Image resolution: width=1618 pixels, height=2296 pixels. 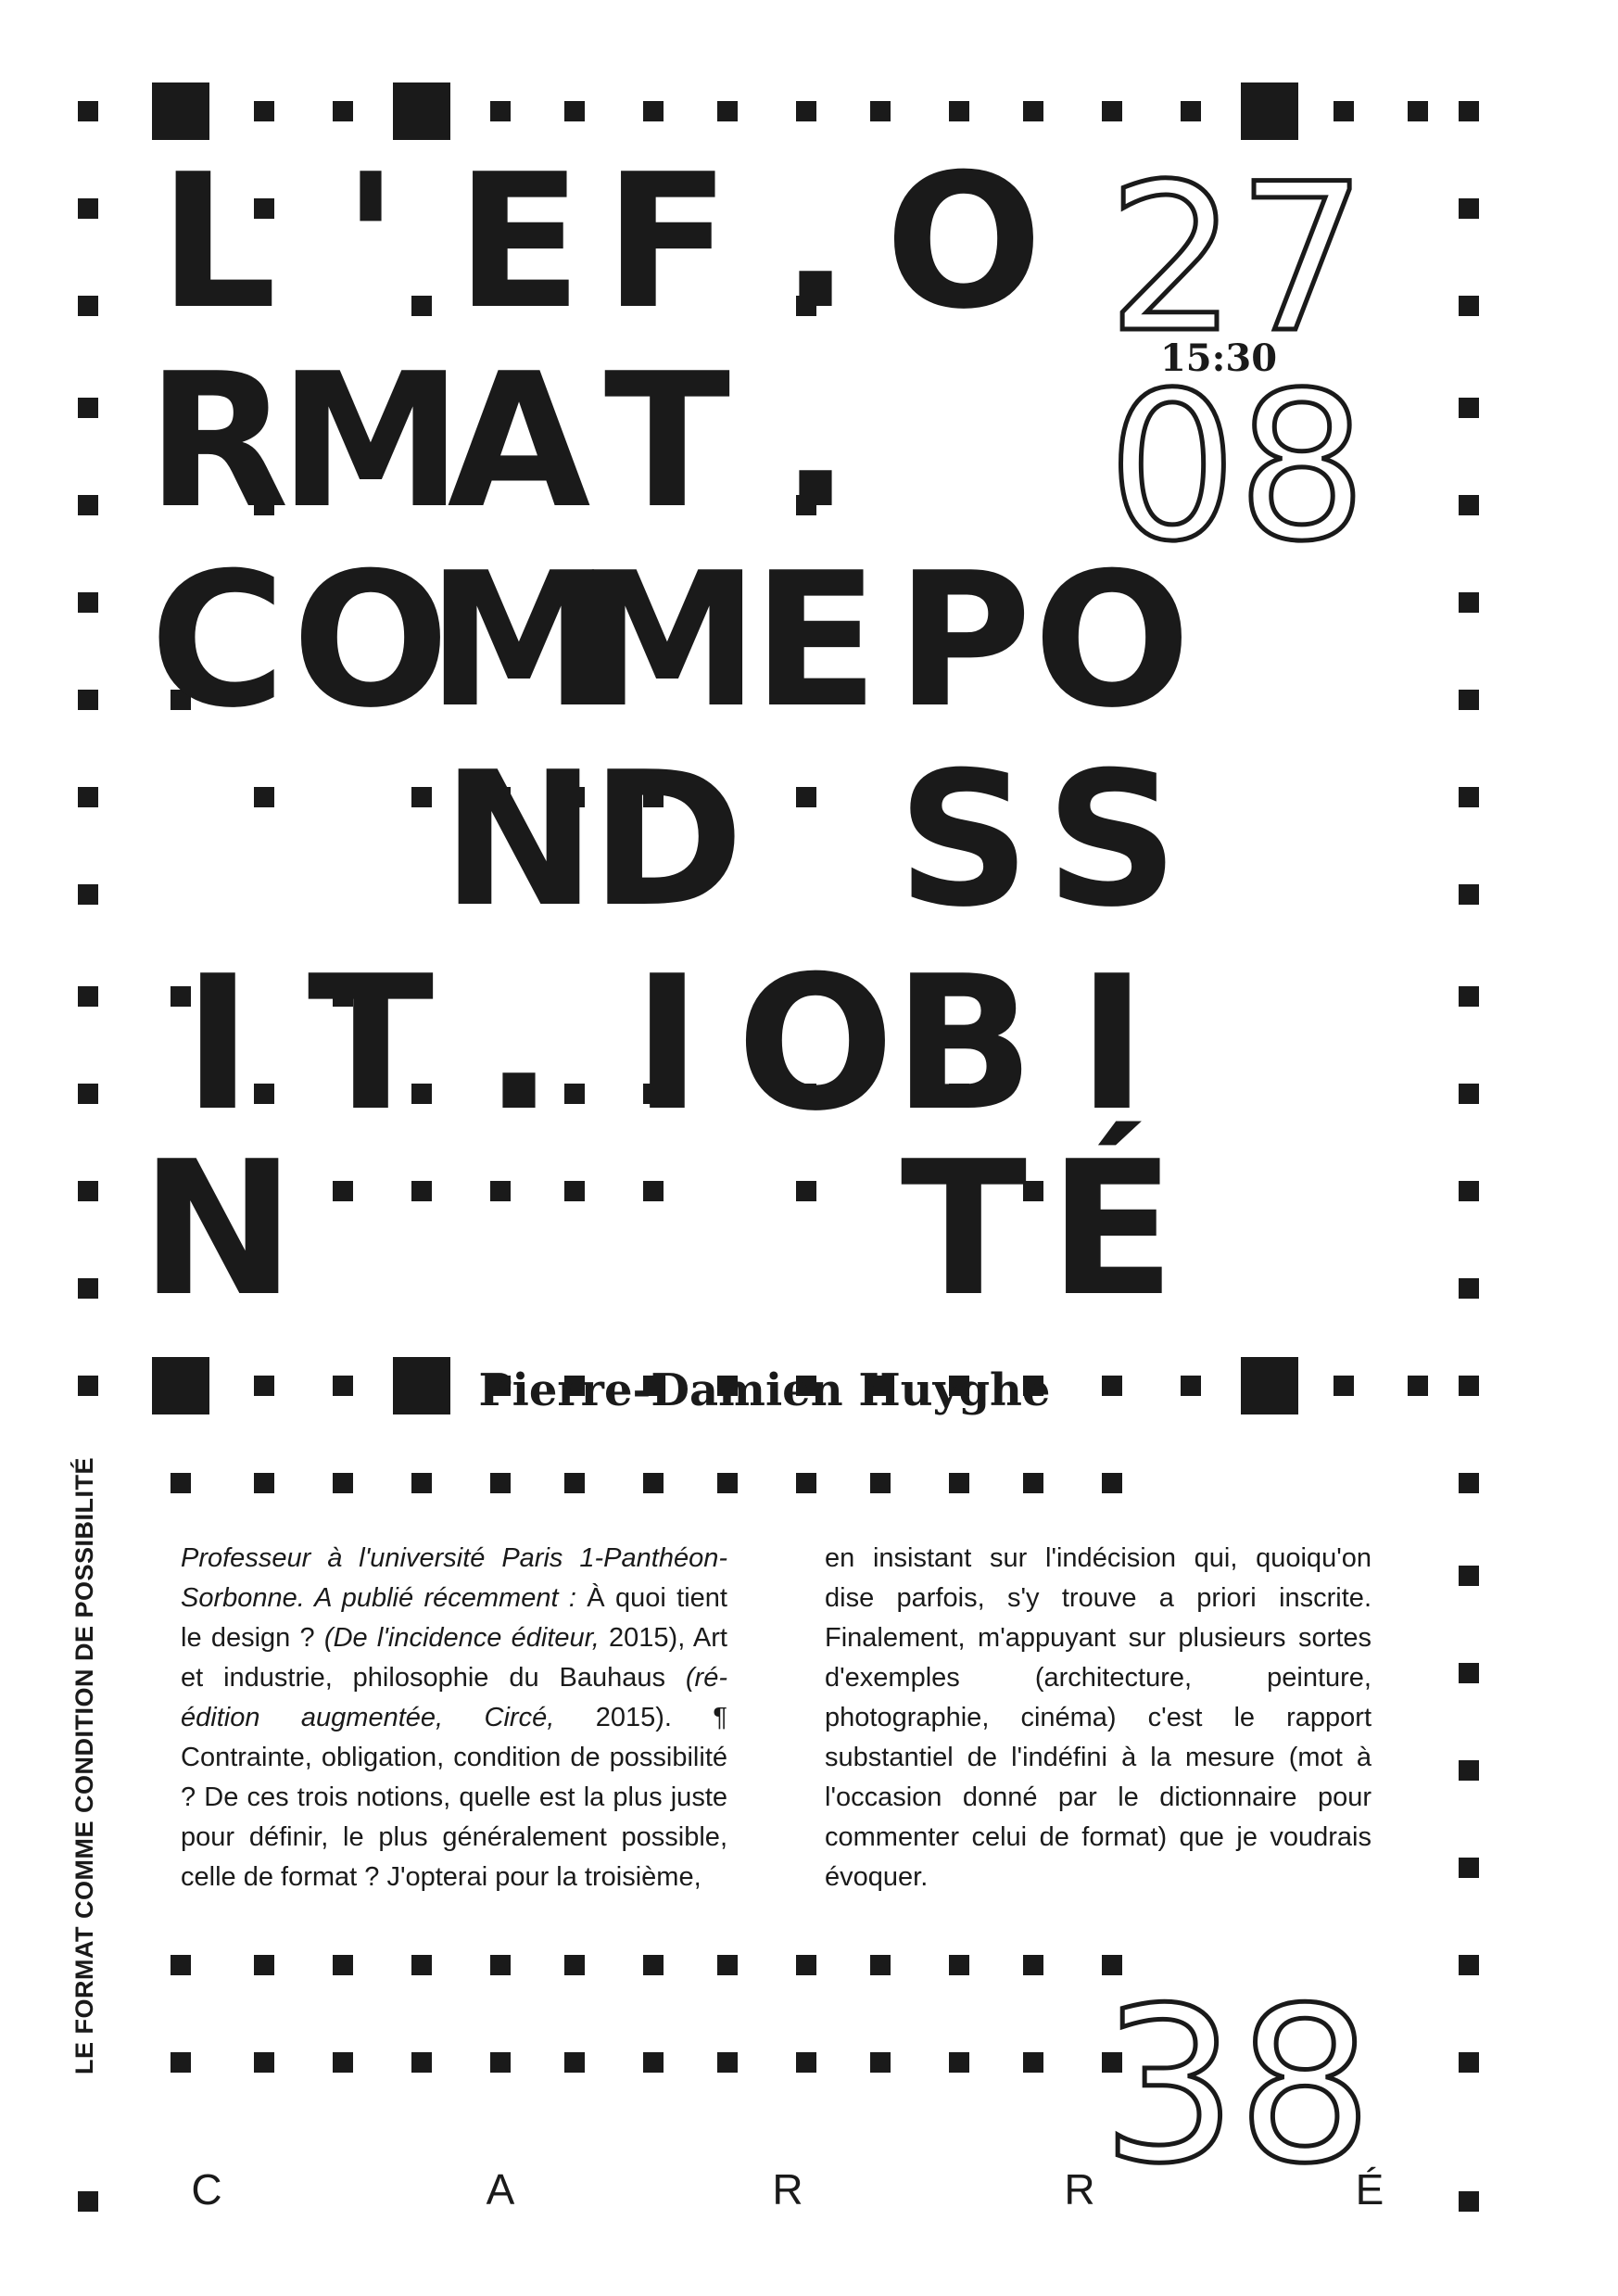 I want to click on title-letter: S, so click(x=963, y=840).